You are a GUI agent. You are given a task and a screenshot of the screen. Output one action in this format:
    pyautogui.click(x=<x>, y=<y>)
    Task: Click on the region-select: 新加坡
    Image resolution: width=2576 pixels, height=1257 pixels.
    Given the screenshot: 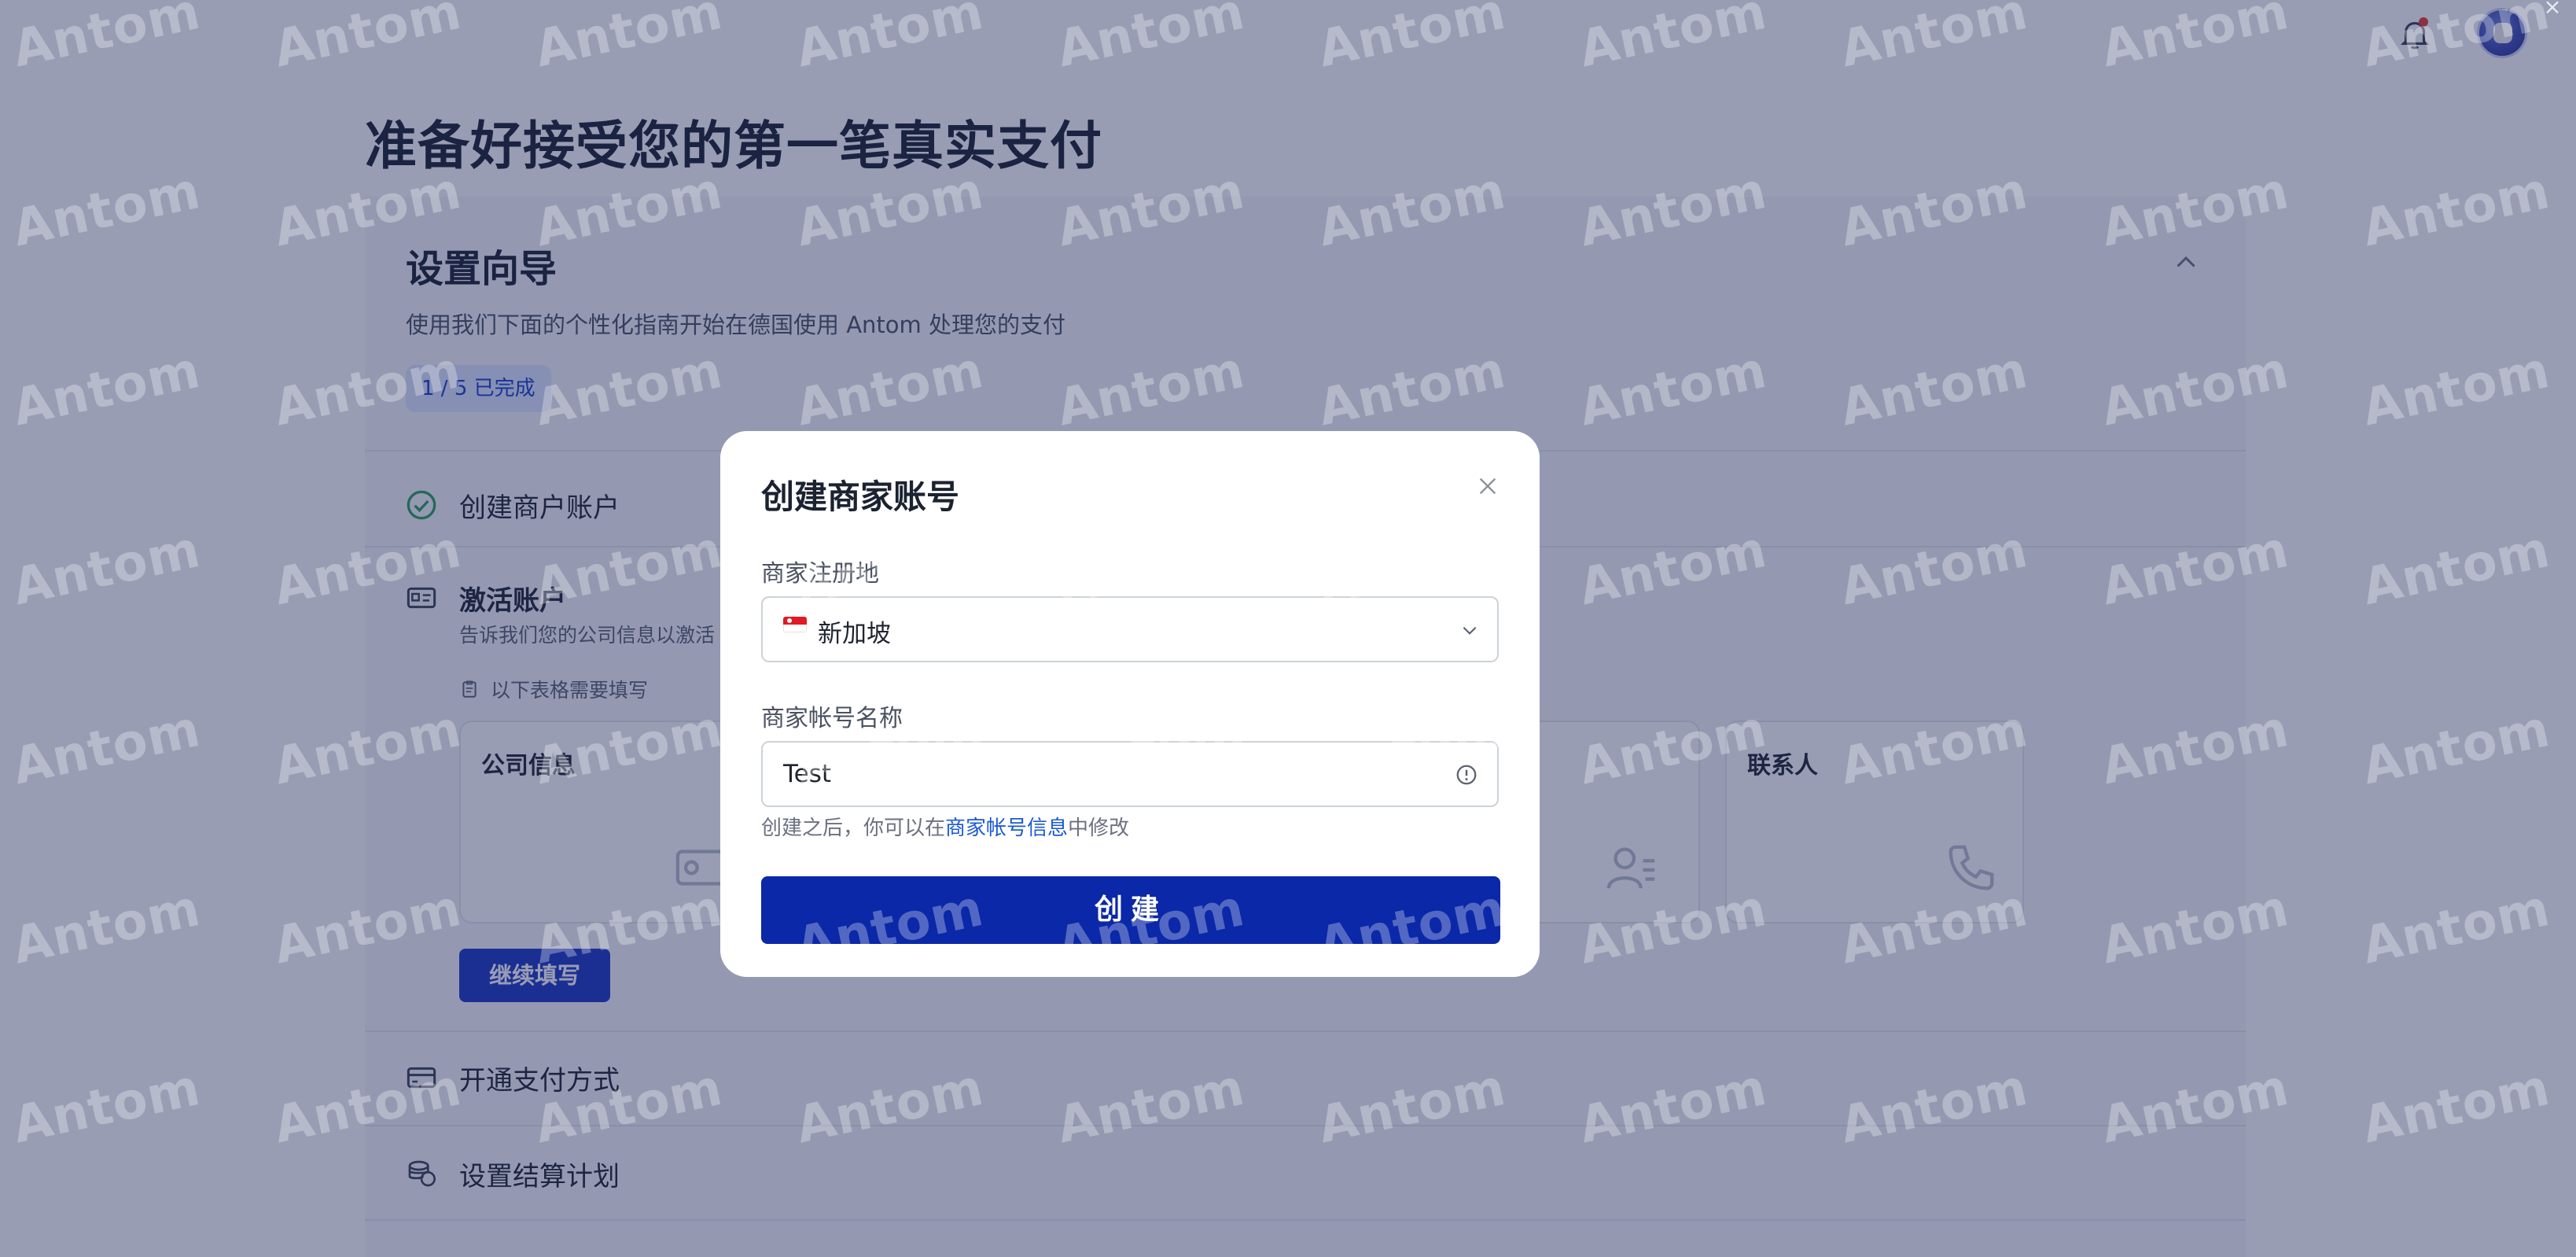 What is the action you would take?
    pyautogui.click(x=1130, y=629)
    